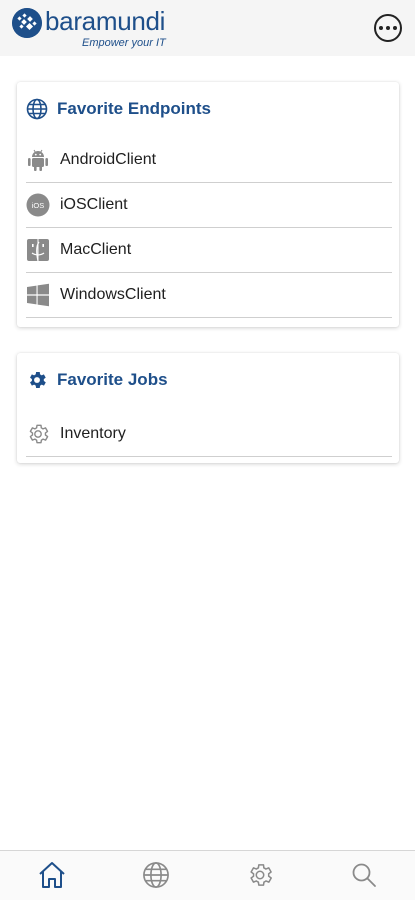 Image resolution: width=415 pixels, height=900 pixels. I want to click on nav-endpoints-button, so click(156, 877).